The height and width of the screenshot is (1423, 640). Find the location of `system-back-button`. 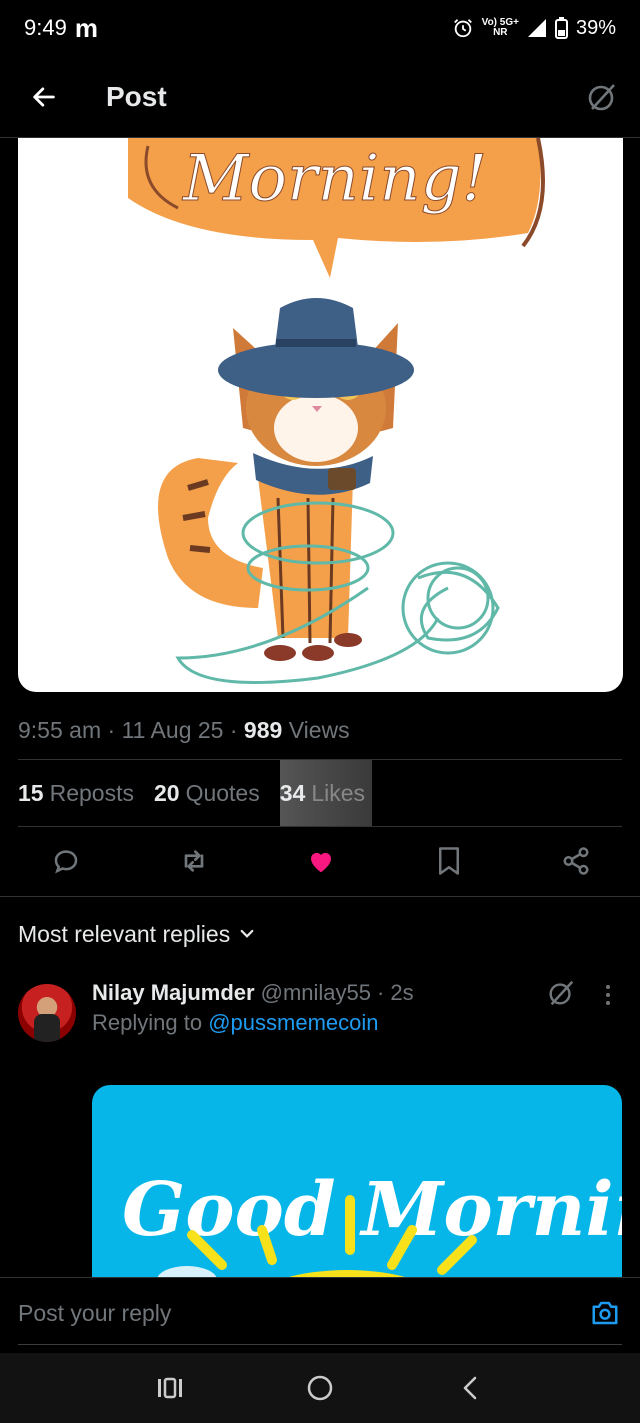

system-back-button is located at coordinates (470, 1388).